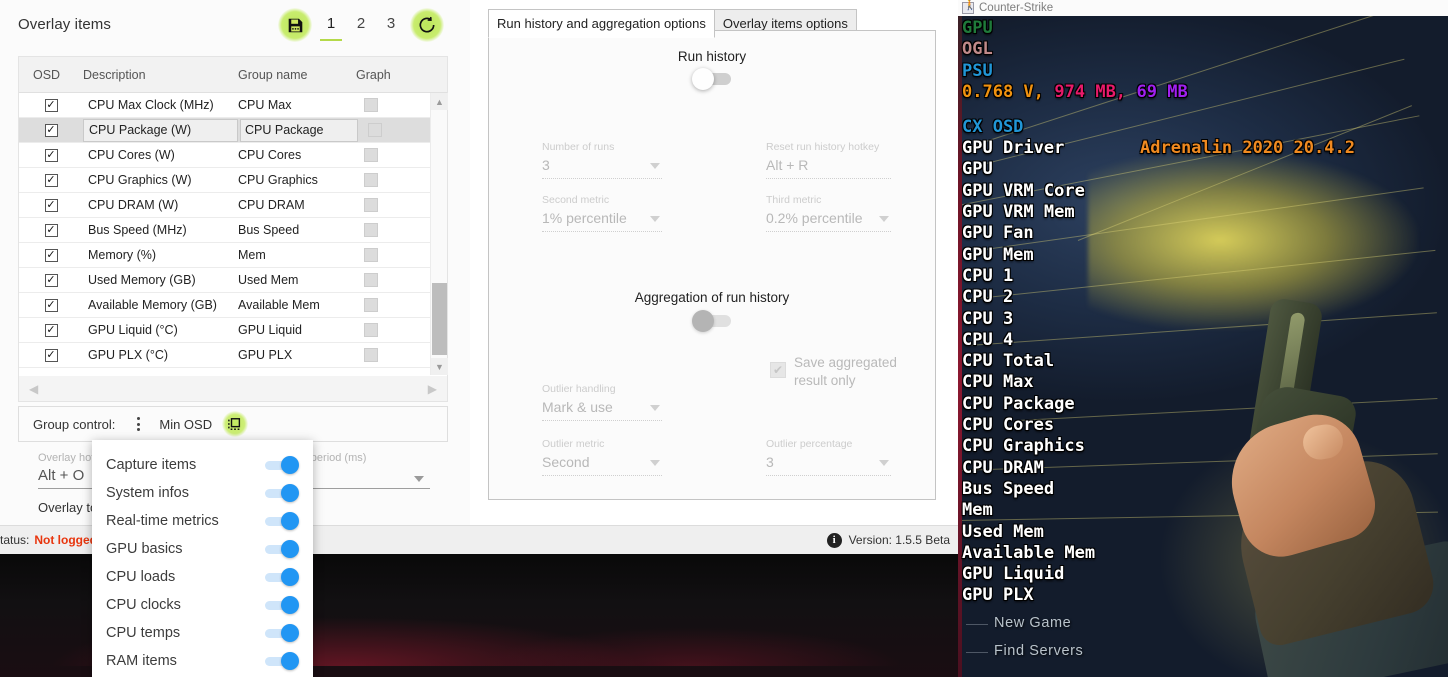  What do you see at coordinates (1008, 425) in the screenshot?
I see `osd-row-label: CPU Cores` at bounding box center [1008, 425].